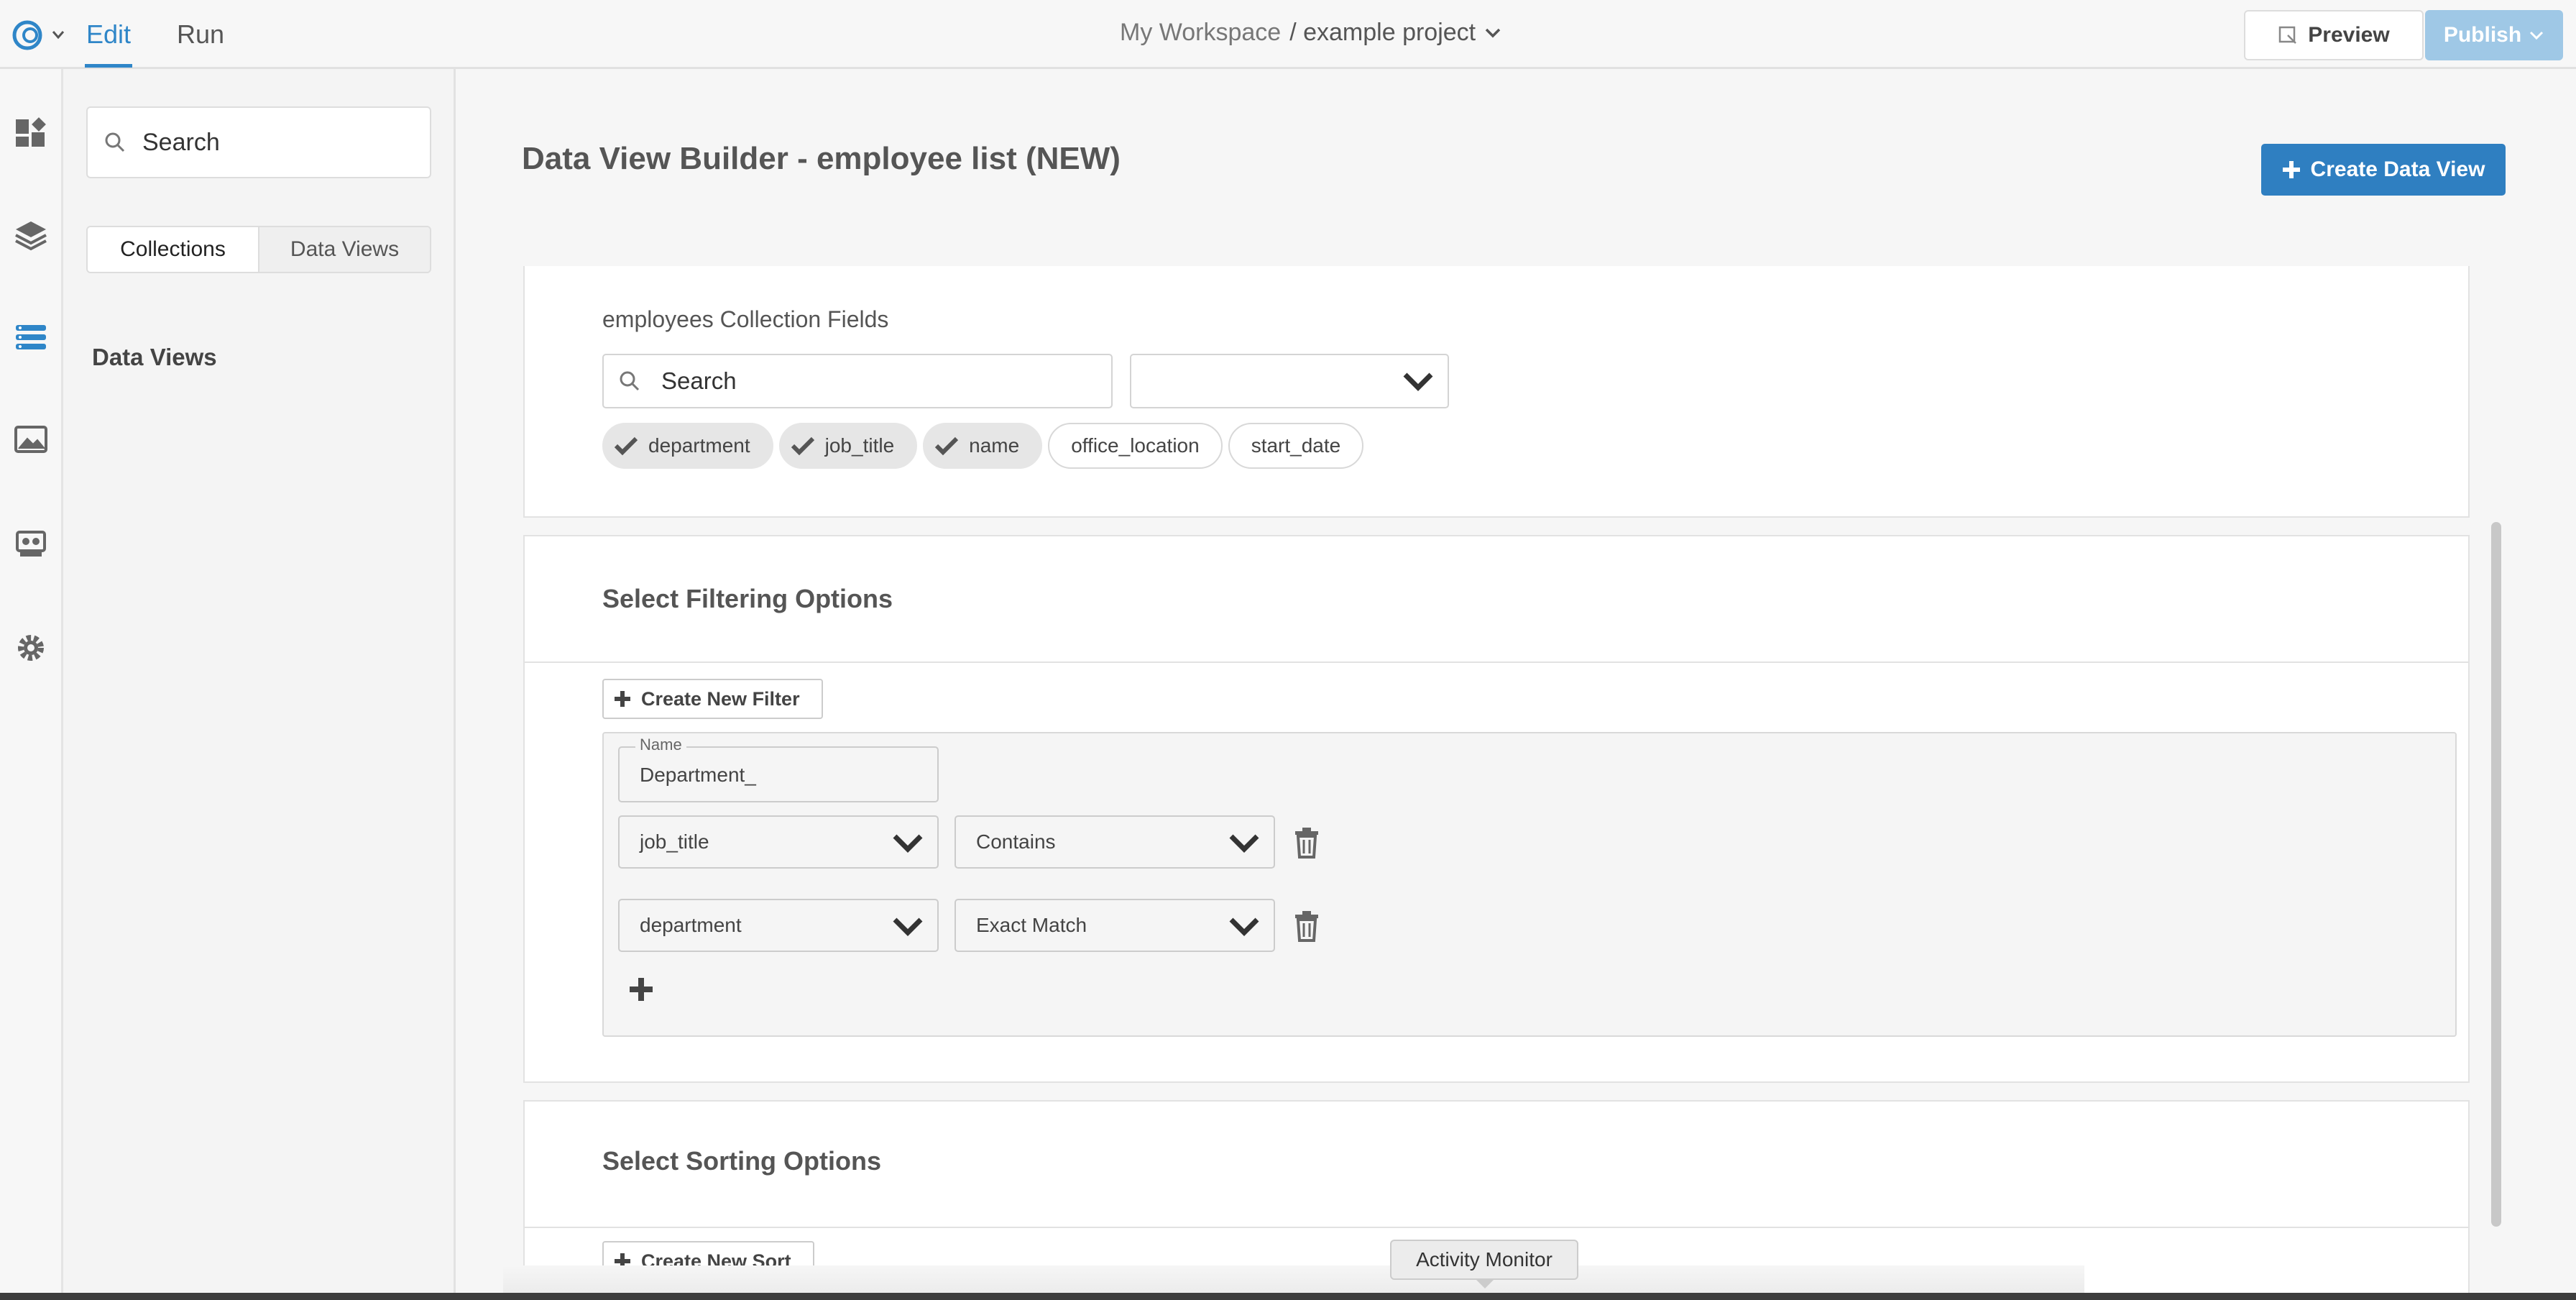  Describe the element at coordinates (745, 319) in the screenshot. I see `fields-label: employees Collection Fields` at that location.